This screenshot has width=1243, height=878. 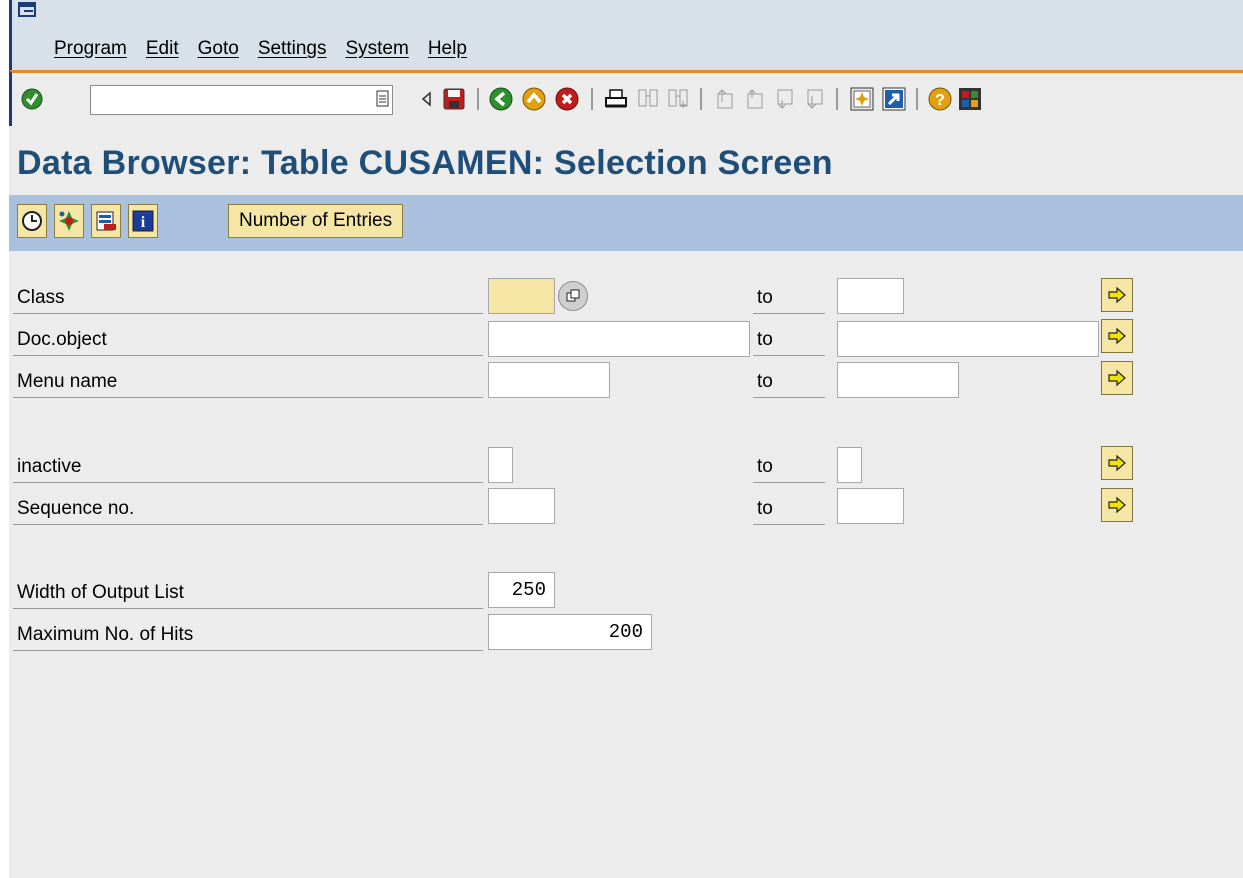 What do you see at coordinates (501, 99) in the screenshot?
I see `back-icon` at bounding box center [501, 99].